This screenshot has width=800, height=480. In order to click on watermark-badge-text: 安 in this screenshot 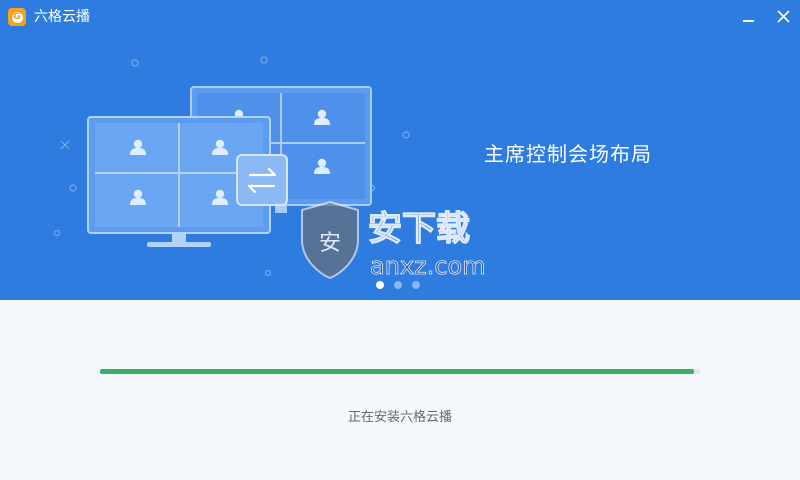, I will do `click(330, 243)`.